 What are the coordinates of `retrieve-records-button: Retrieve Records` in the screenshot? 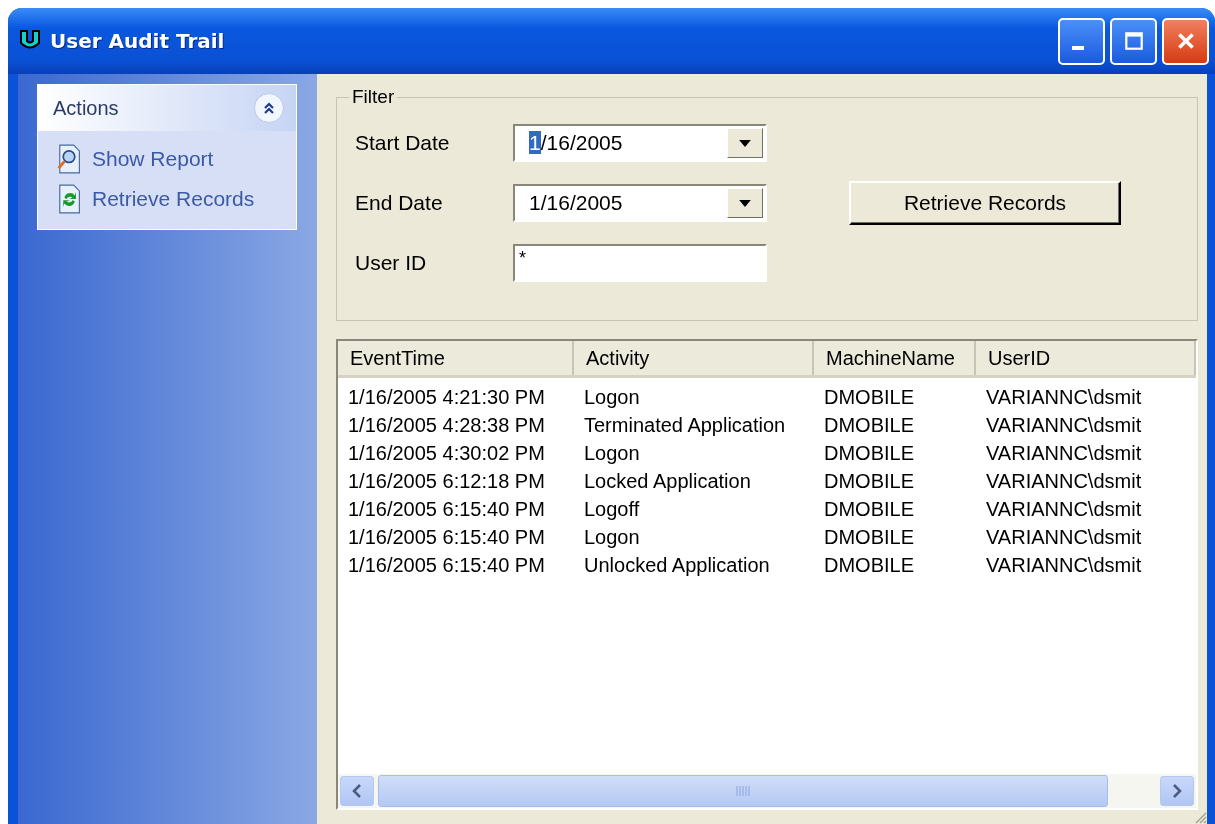 It's located at (985, 203).